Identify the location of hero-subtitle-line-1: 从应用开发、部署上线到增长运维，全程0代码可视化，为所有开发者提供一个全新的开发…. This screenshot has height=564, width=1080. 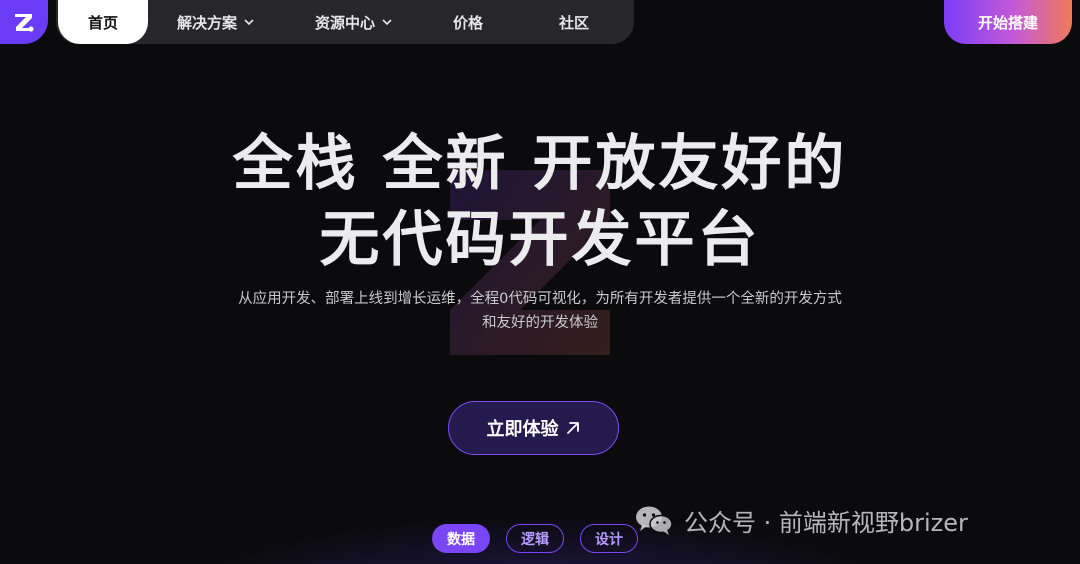
(540, 299).